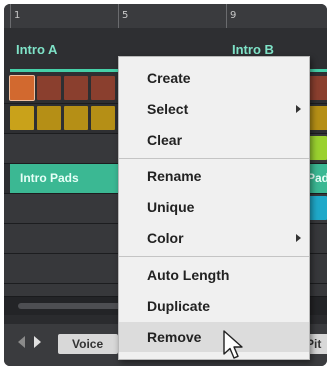 Image resolution: width=329 pixels, height=368 pixels. I want to click on menu-item-create: Create, so click(214, 78).